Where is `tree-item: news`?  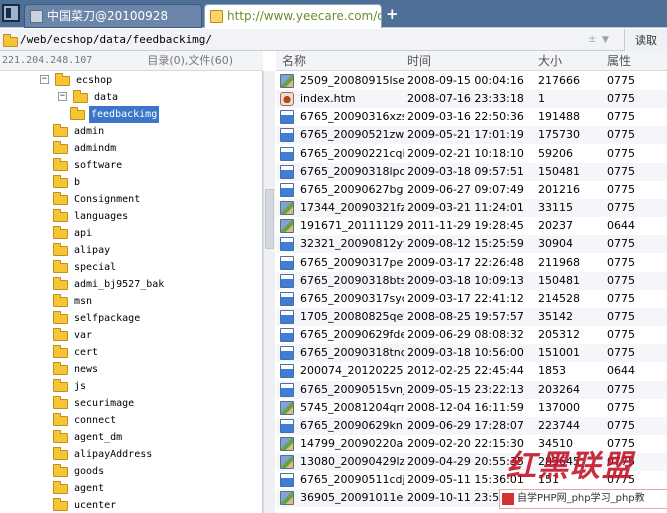
tree-item: news is located at coordinates (131, 369).